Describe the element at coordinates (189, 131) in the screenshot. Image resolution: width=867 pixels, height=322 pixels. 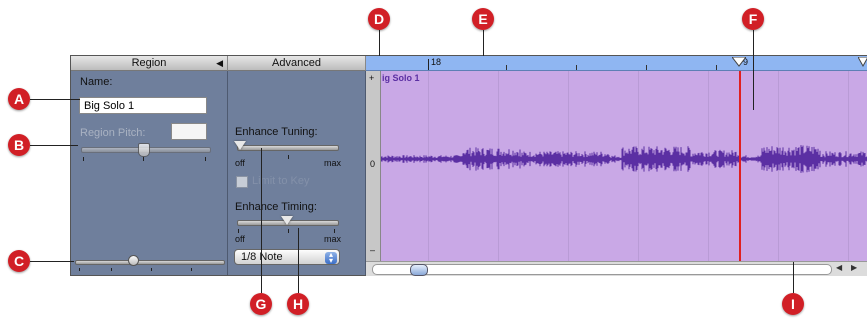
I see `region-pitch-field` at that location.